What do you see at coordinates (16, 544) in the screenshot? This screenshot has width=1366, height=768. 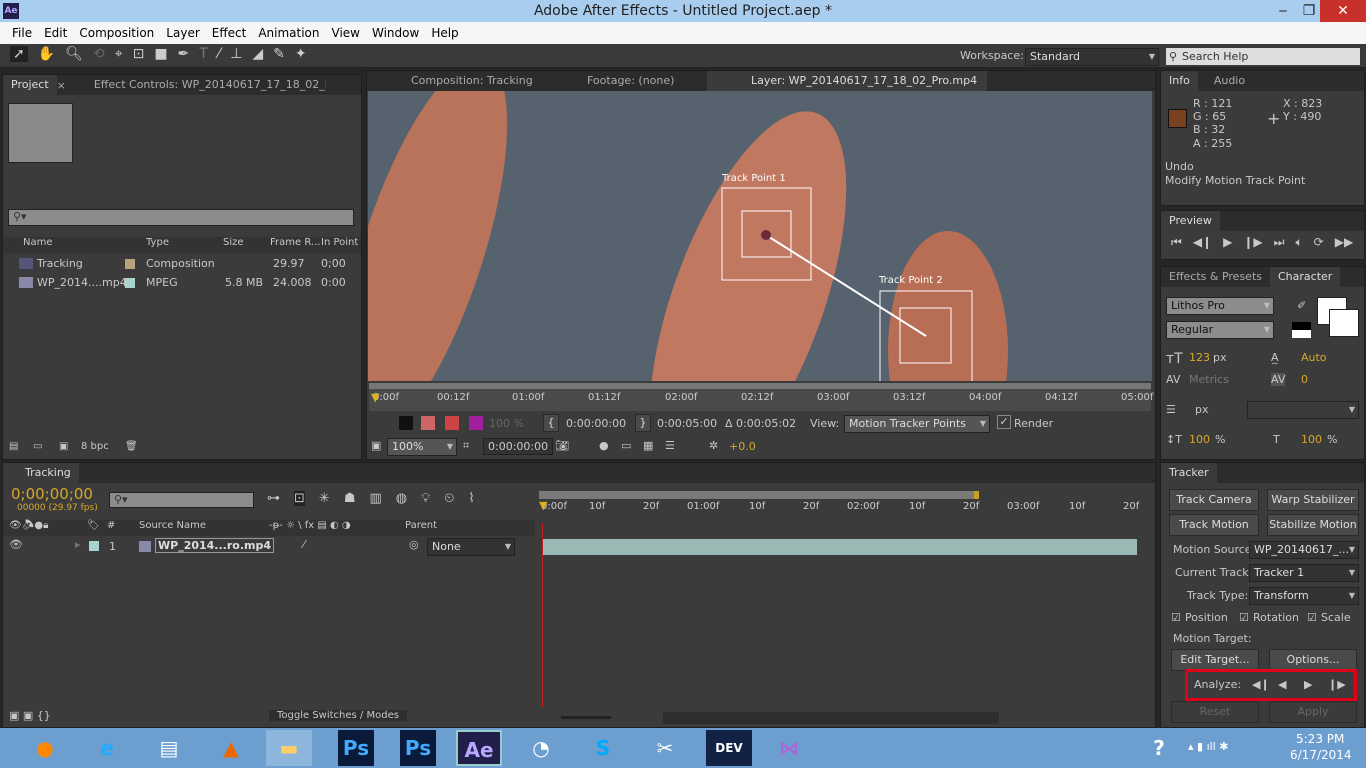 I see `visibility-icon: 👁︎` at bounding box center [16, 544].